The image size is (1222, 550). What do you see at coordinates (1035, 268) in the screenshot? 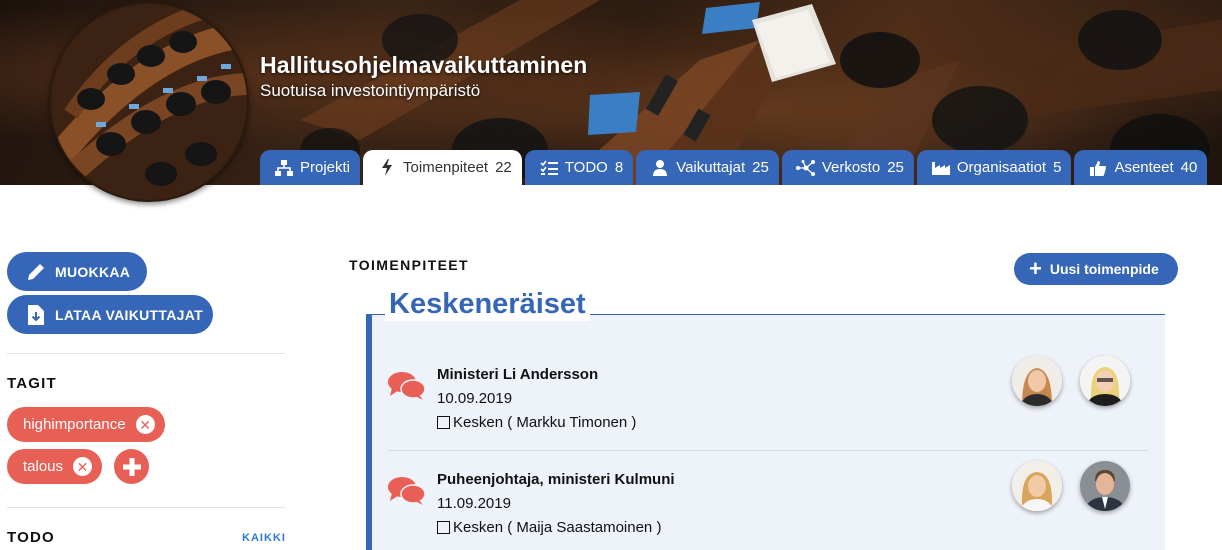
I see `plus-icon: +` at bounding box center [1035, 268].